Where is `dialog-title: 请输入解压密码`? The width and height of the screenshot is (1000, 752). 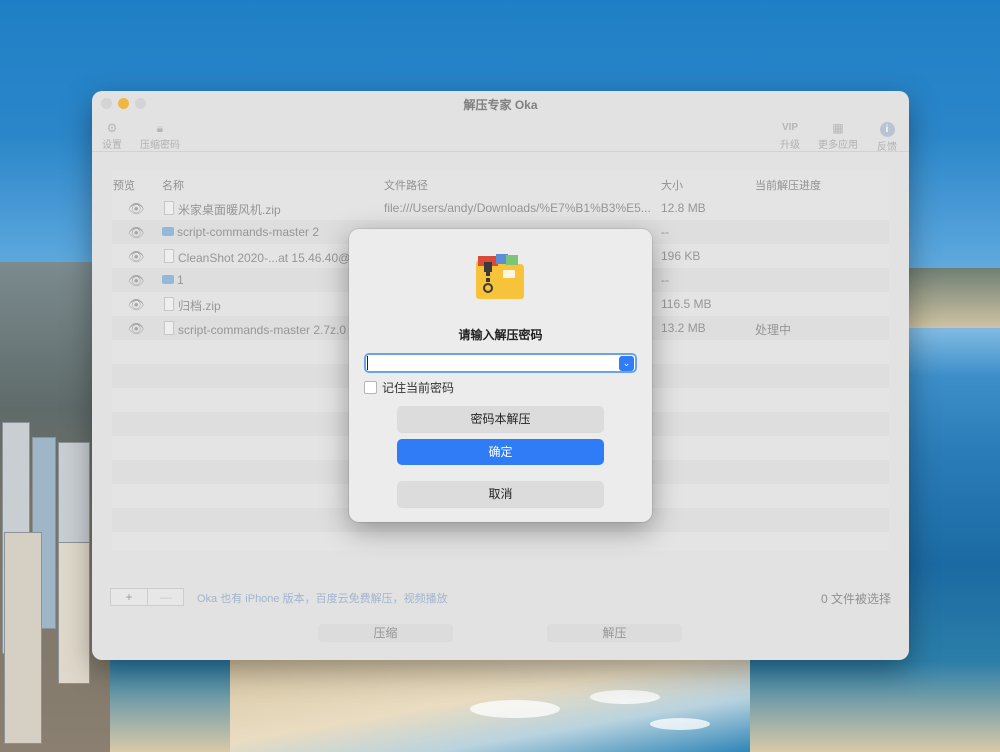
dialog-title: 请输入解压密码 is located at coordinates (500, 335).